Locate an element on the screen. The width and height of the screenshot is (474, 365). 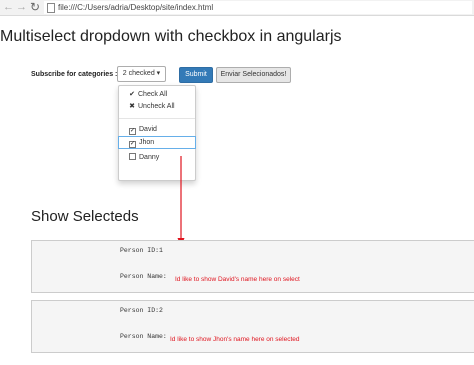
back-arrow-icon: ← is located at coordinates (8, 7).